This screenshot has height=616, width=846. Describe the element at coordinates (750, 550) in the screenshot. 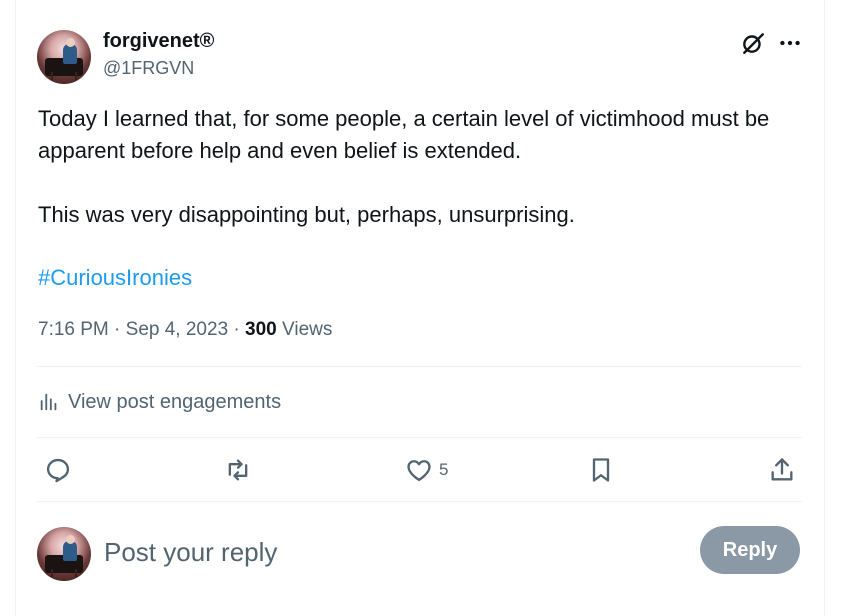

I see `reply-submit-button: Reply` at that location.